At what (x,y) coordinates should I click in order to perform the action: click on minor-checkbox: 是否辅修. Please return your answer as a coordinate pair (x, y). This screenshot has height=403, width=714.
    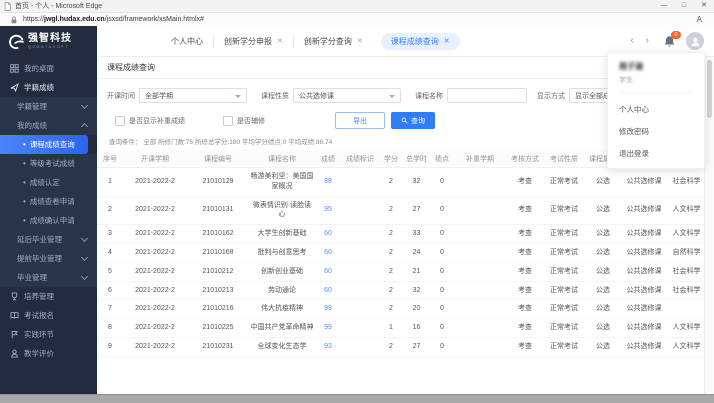
    Looking at the image, I should click on (244, 120).